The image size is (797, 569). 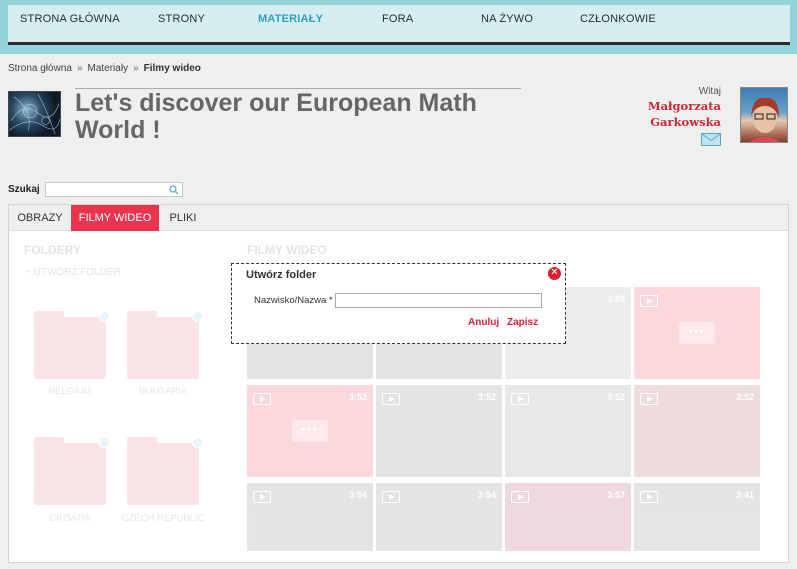 I want to click on breadcrumb-materials: Materiały, so click(x=108, y=68).